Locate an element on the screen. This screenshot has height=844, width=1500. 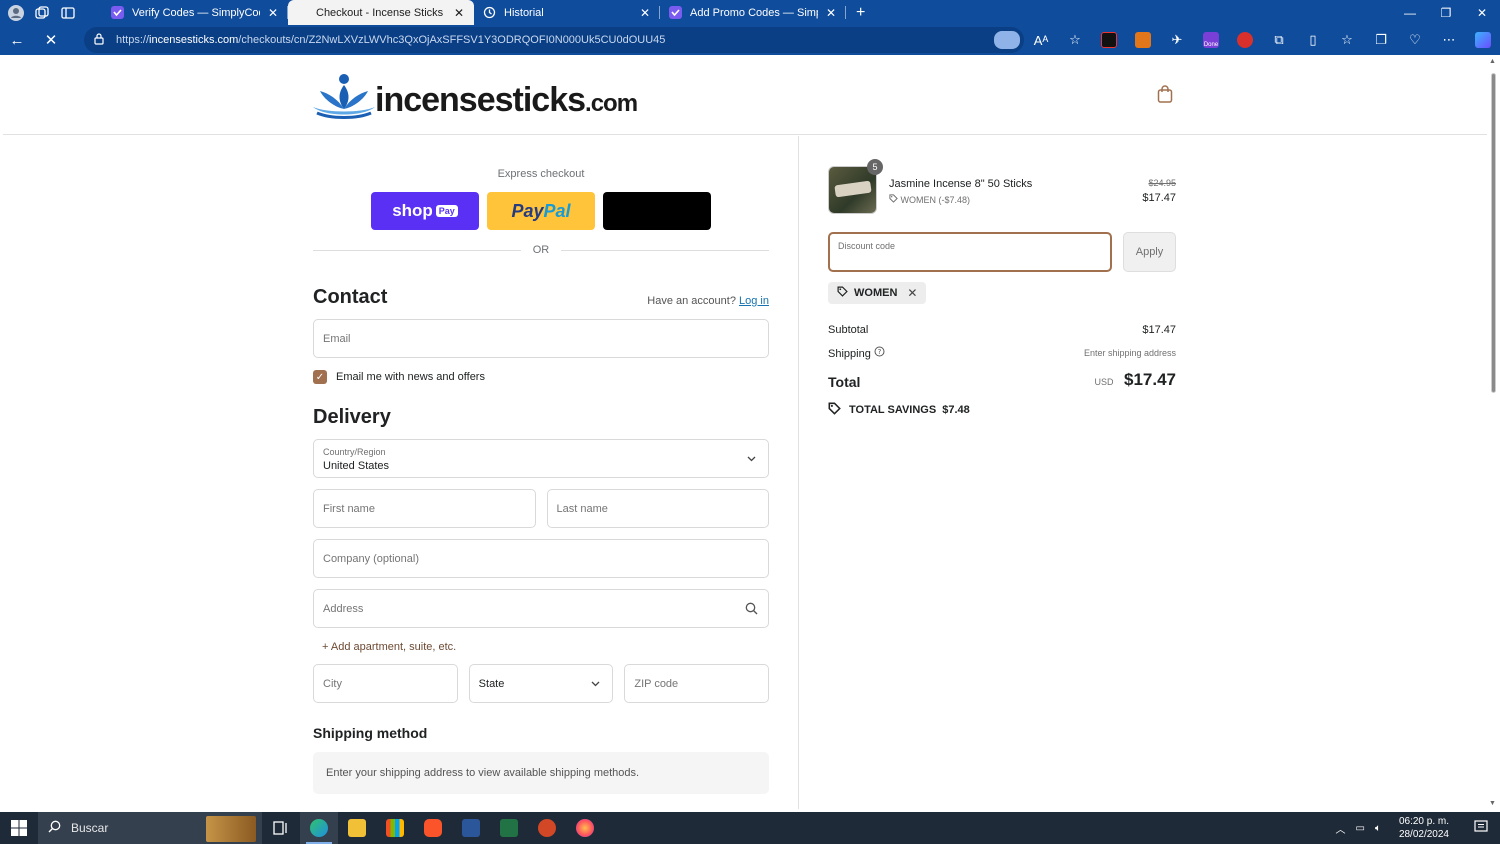
first-name-input is located at coordinates (424, 508).